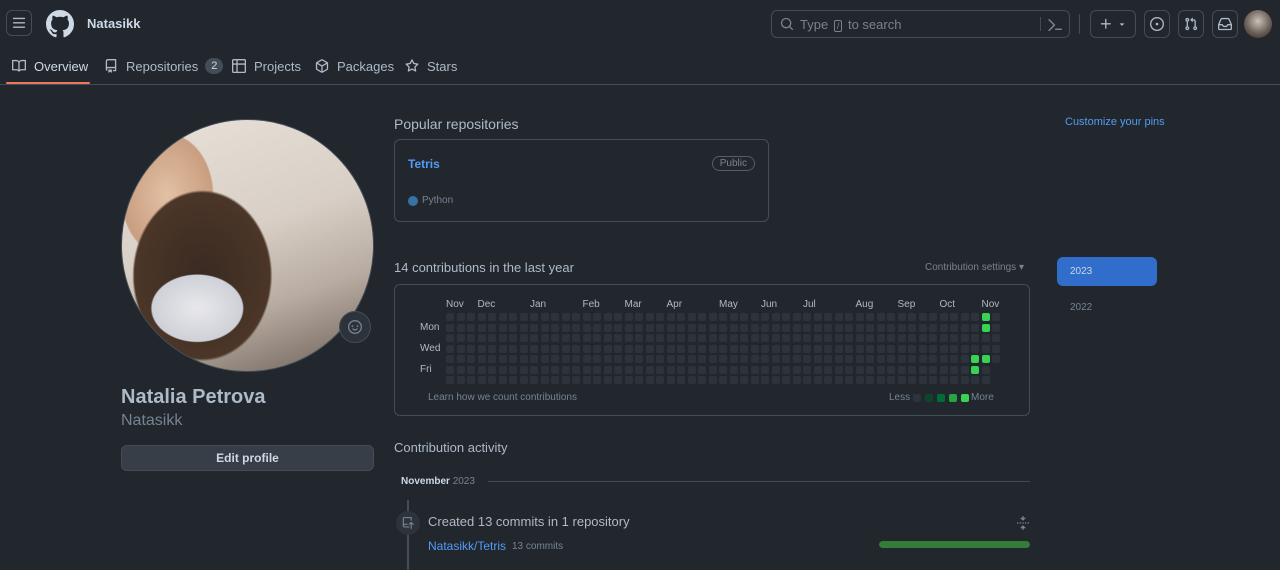  What do you see at coordinates (502, 397) in the screenshot?
I see `learn-contributions-link: Learn how we count contributions` at bounding box center [502, 397].